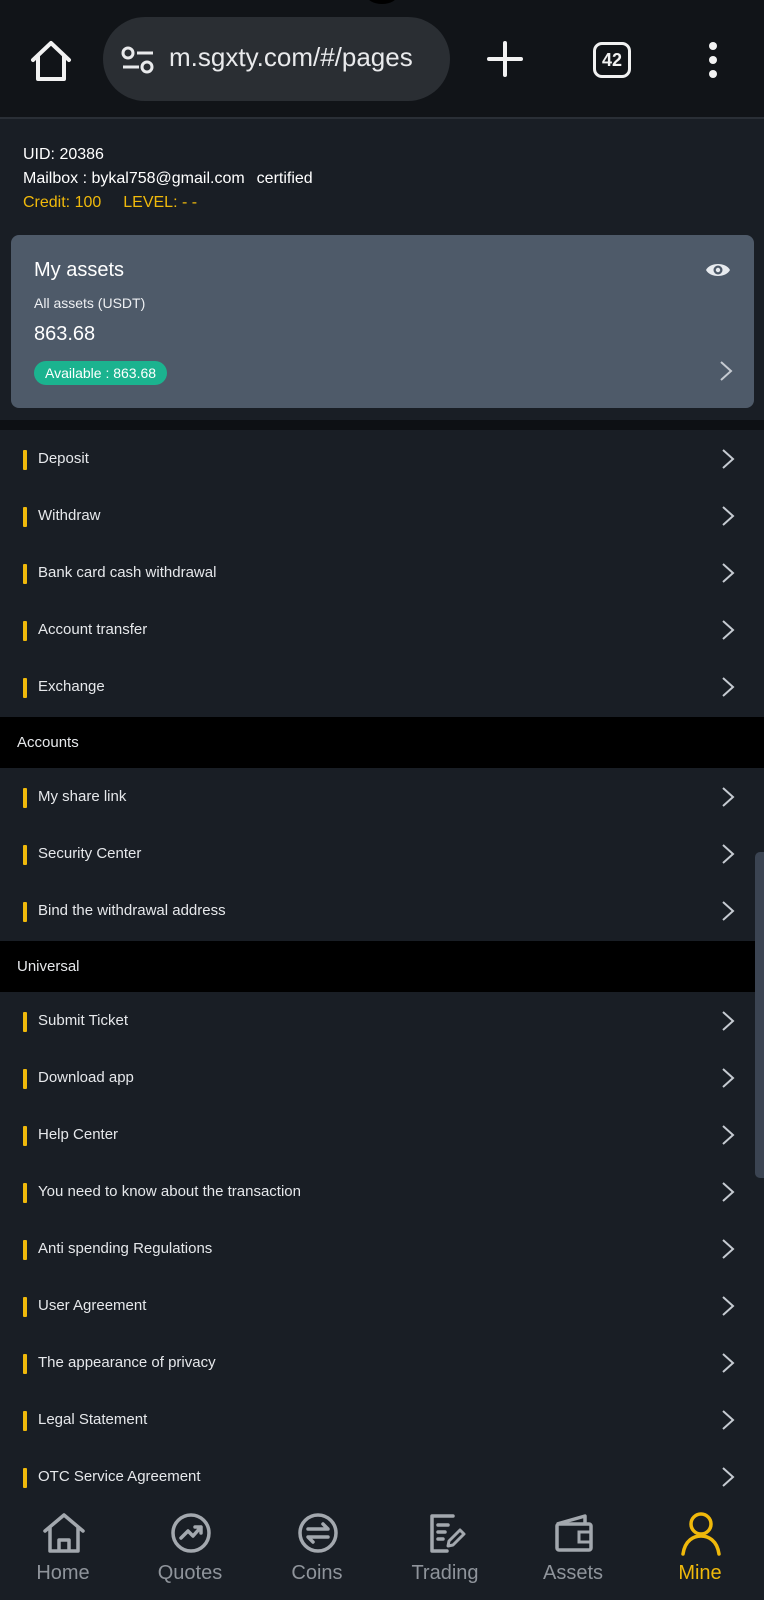  I want to click on divider, so click(382, 425).